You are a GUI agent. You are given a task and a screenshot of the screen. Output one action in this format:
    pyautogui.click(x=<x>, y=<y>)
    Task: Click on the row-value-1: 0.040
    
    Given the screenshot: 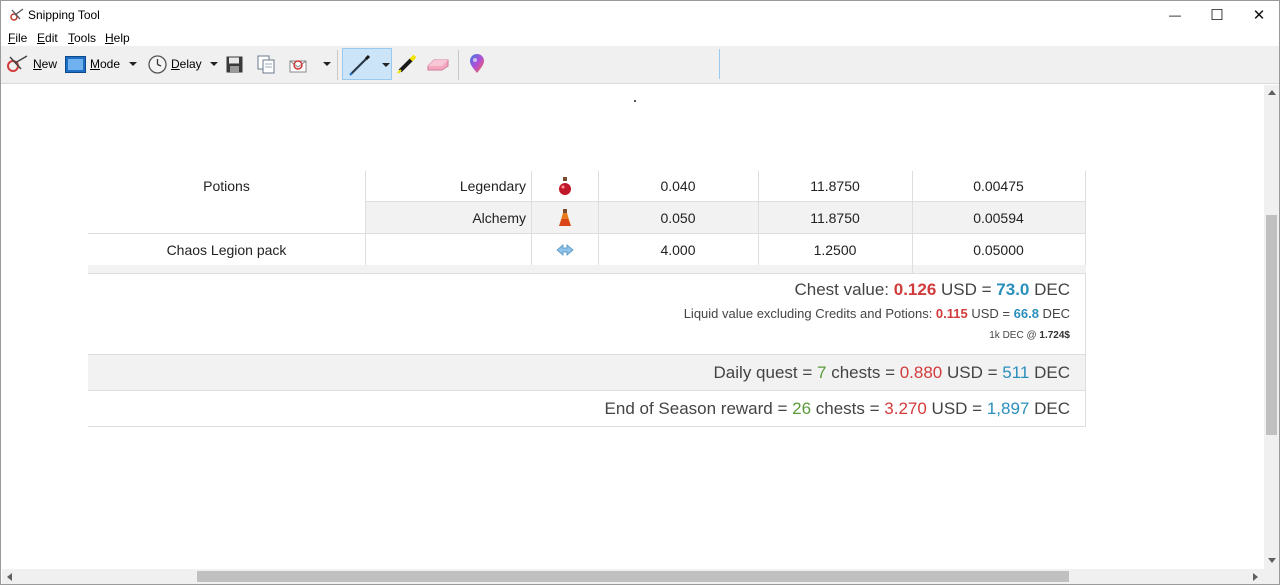 What is the action you would take?
    pyautogui.click(x=678, y=186)
    